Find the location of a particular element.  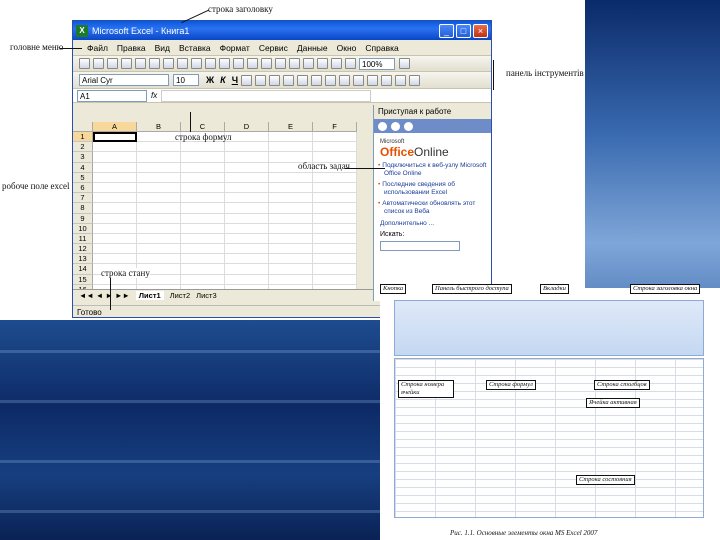

format-painter-icon is located at coordinates (238, 63).